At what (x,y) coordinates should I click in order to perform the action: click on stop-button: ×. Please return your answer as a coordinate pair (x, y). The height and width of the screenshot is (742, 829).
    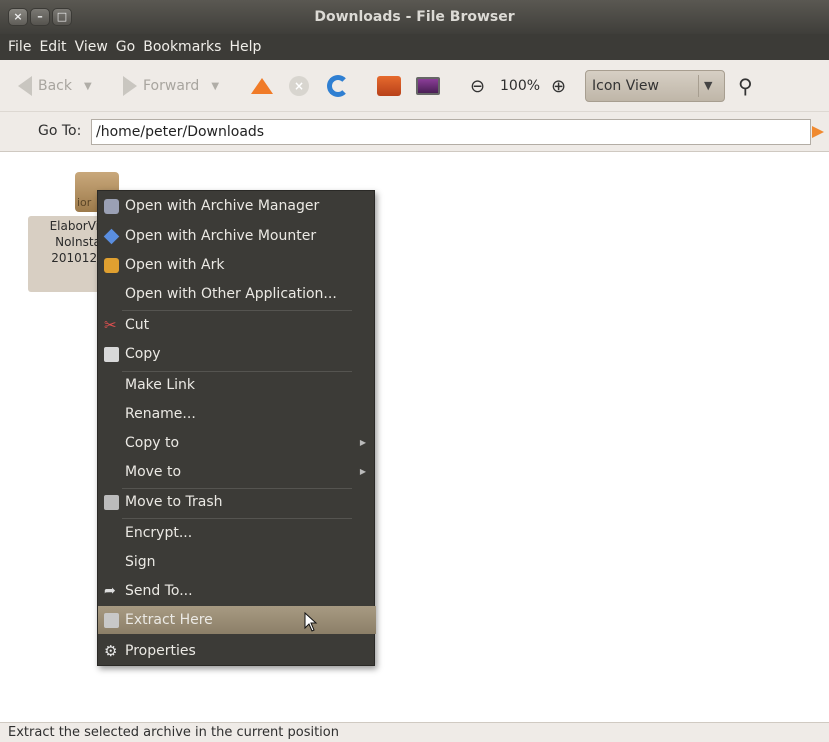
    Looking at the image, I should click on (299, 86).